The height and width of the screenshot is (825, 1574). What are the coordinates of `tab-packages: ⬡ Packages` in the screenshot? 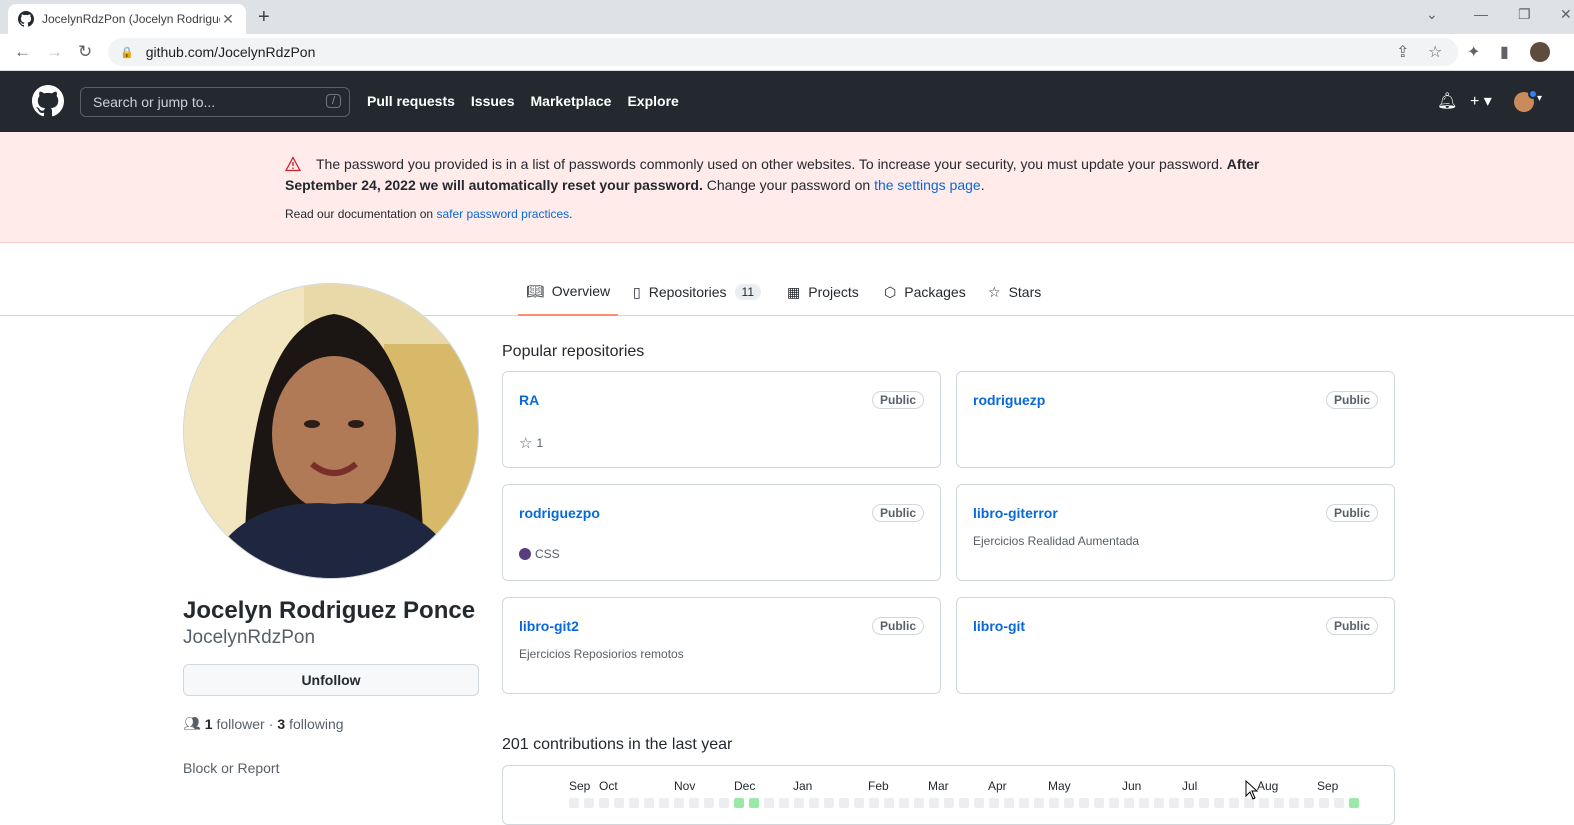 It's located at (925, 292).